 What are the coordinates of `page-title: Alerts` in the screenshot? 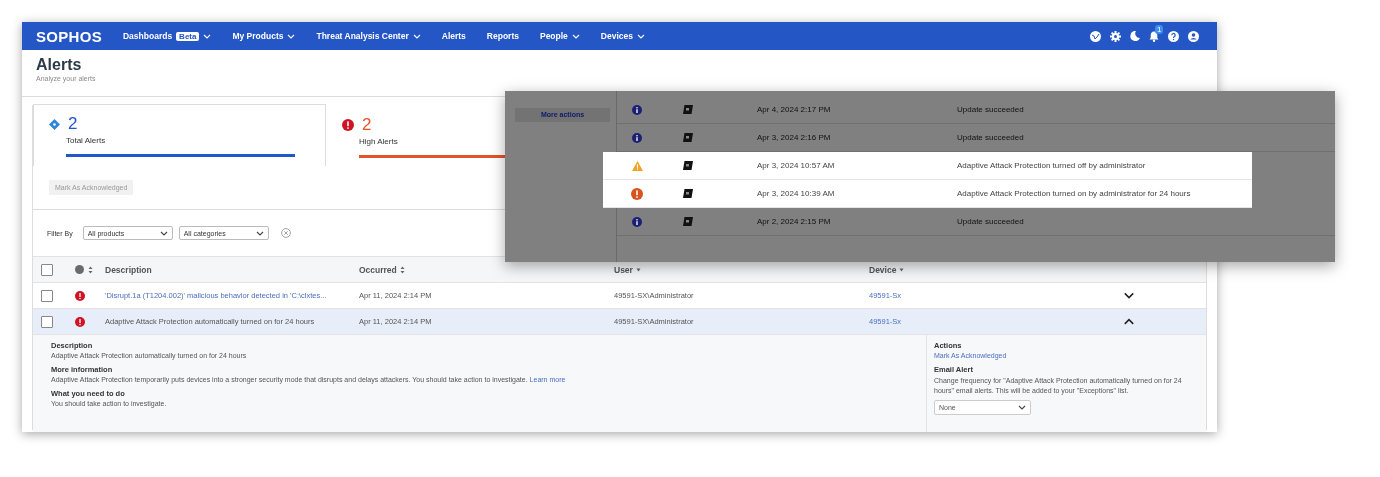 It's located at (59, 65).